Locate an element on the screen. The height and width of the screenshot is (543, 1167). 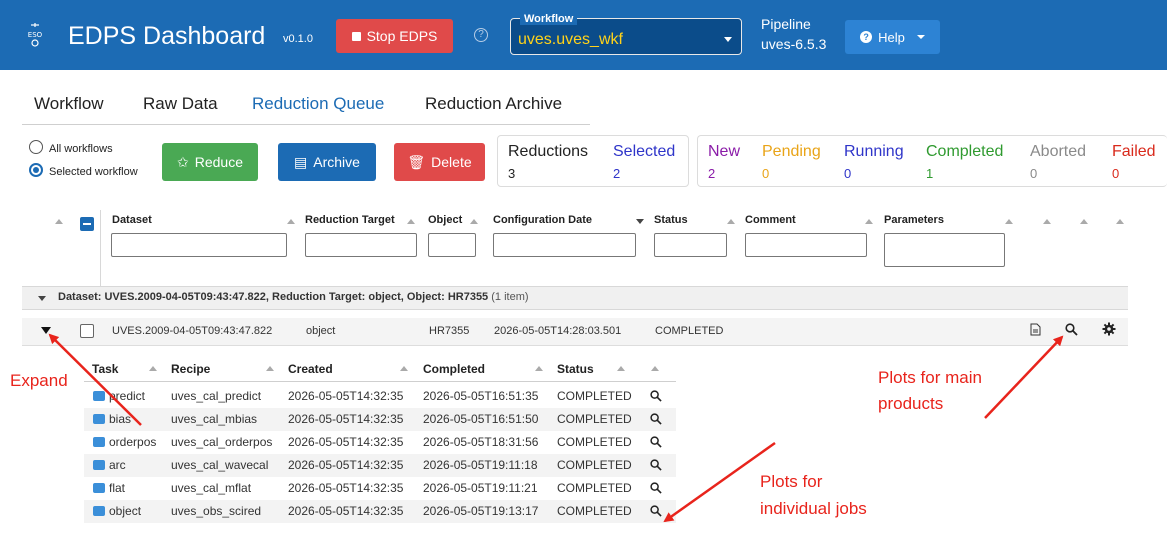
expand-arrow is located at coordinates (95, 379).